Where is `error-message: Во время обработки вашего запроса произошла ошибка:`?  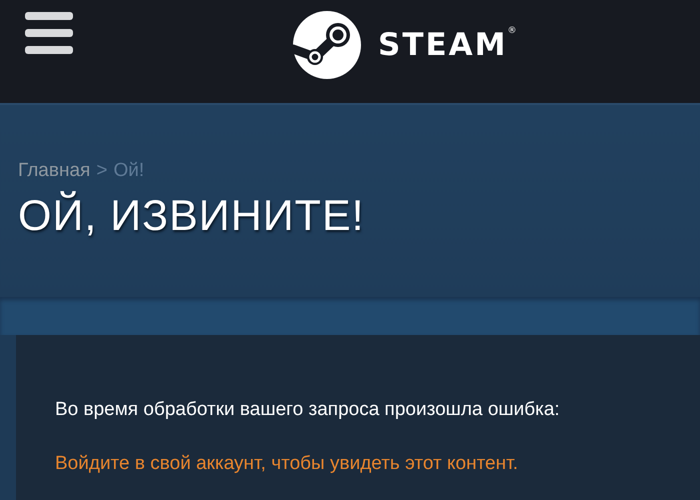 error-message: Во время обработки вашего запроса произошла ошибка: is located at coordinates (308, 410).